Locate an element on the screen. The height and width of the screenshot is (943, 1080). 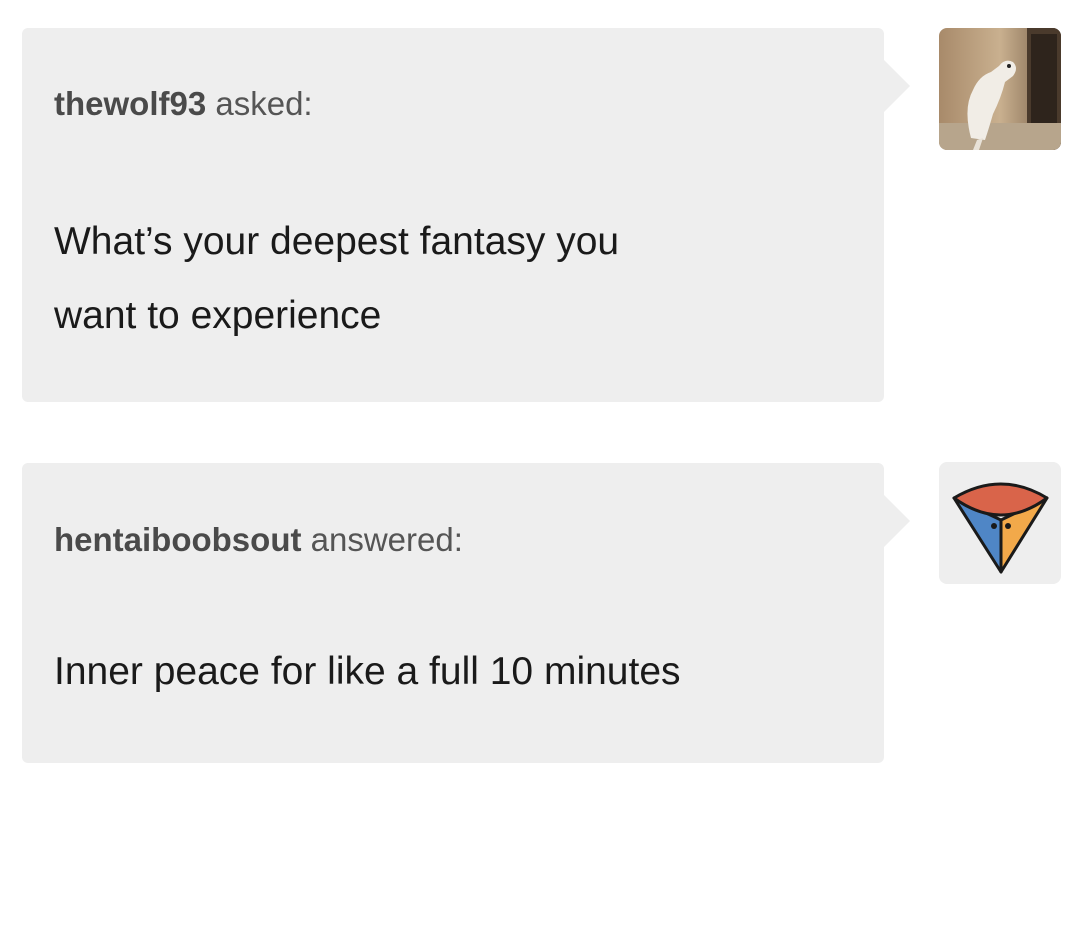
question-line-1: What’s your deepest fantasy you is located at coordinates (337, 241).